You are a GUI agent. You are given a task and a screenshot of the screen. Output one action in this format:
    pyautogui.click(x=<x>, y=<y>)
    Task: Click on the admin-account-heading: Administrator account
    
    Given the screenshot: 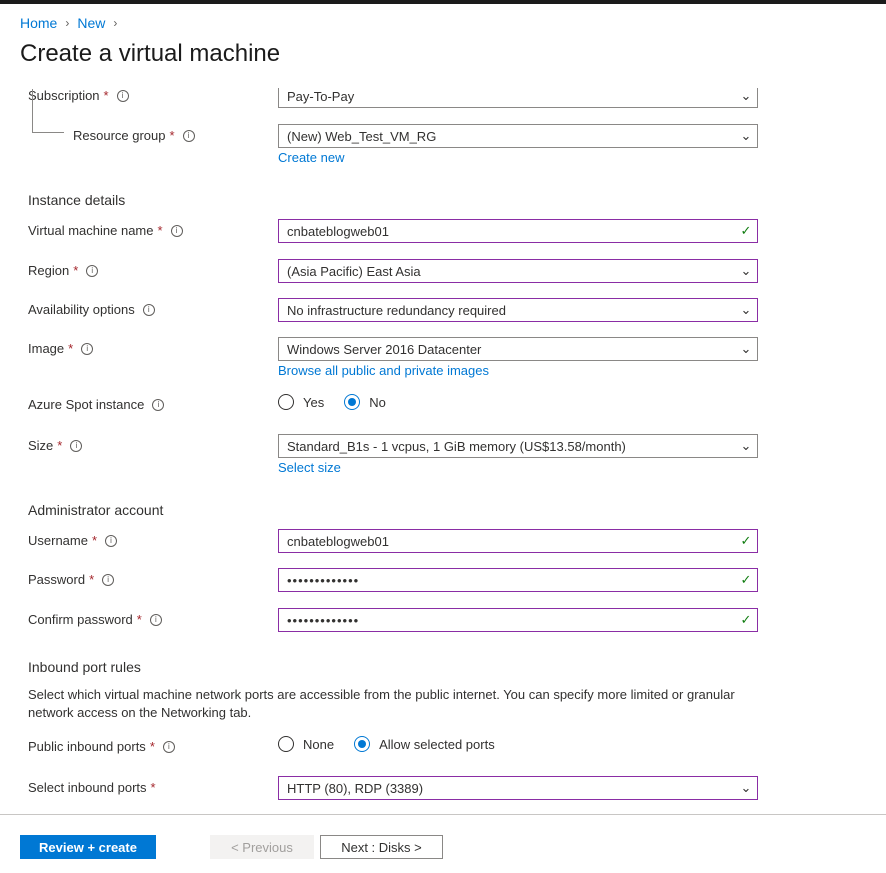 What is the action you would take?
    pyautogui.click(x=96, y=510)
    